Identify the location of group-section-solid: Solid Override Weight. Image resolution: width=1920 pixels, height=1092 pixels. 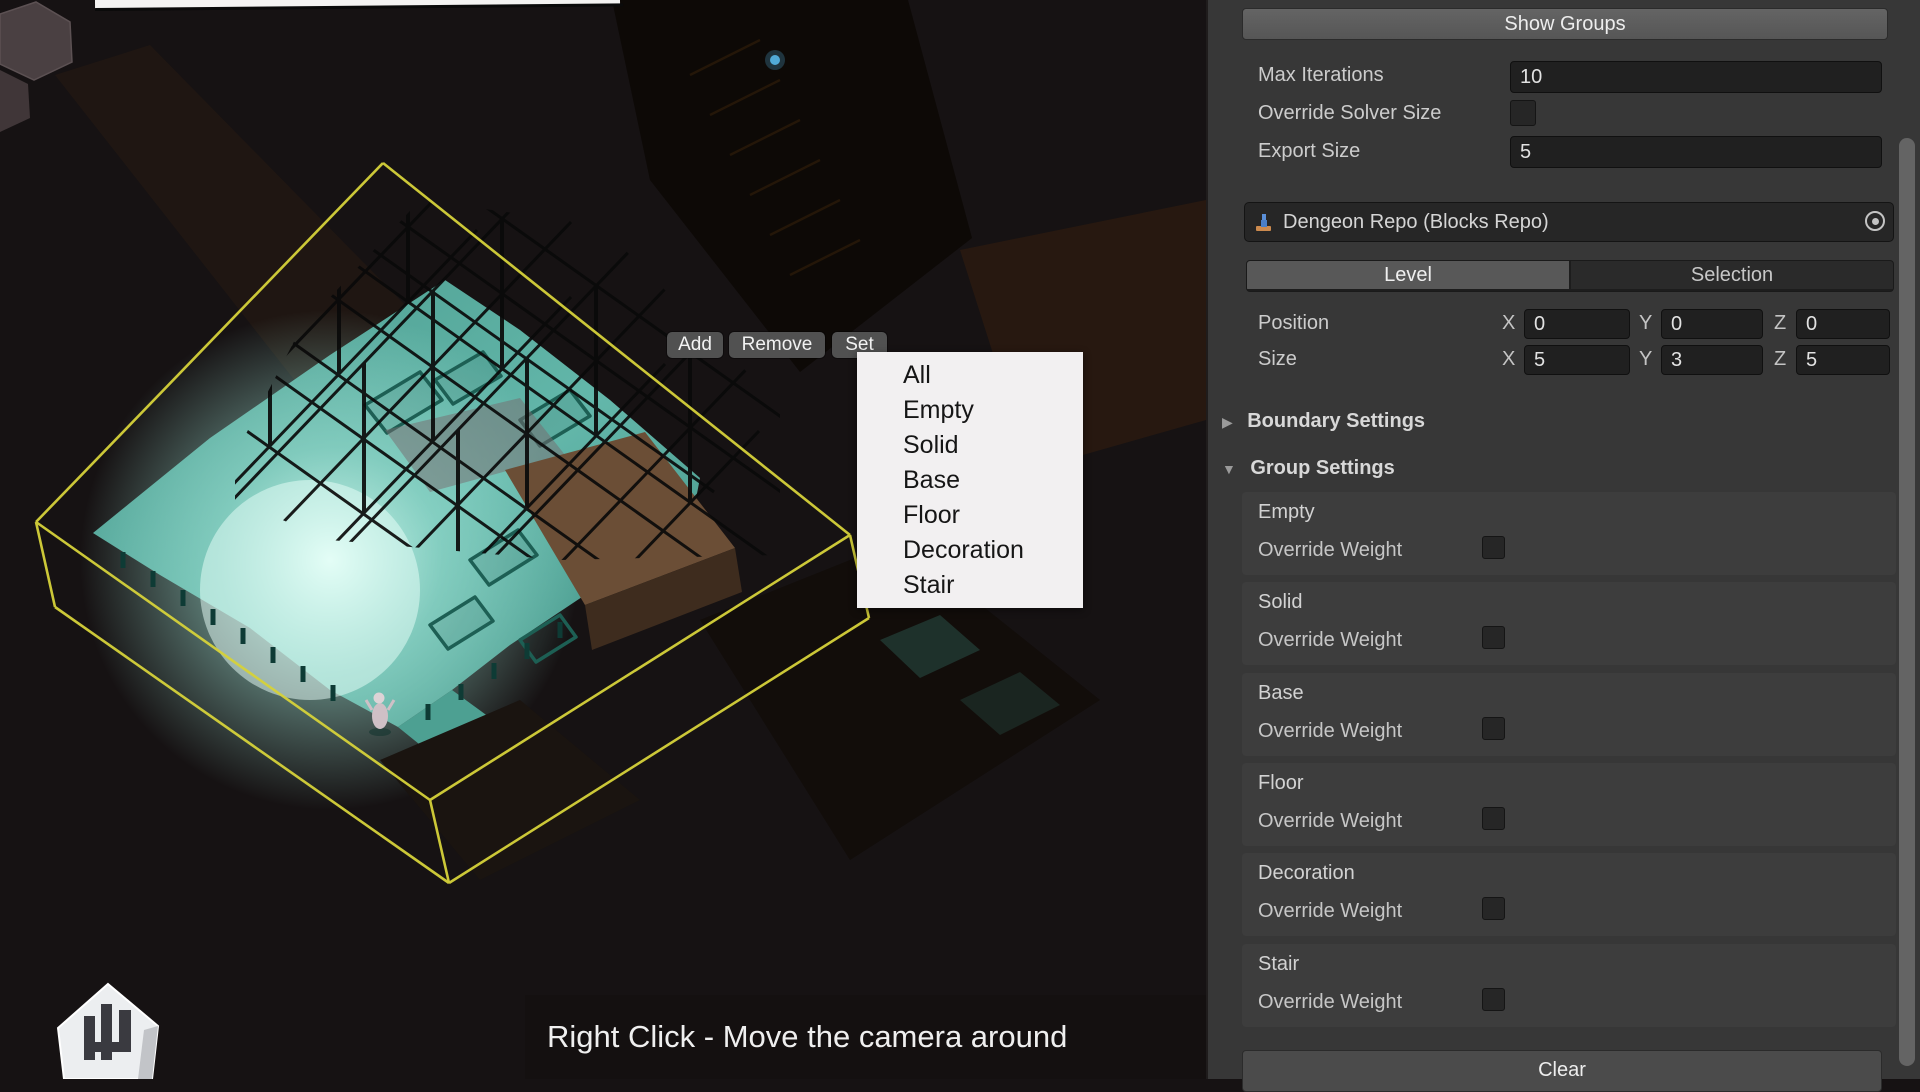
(1569, 623).